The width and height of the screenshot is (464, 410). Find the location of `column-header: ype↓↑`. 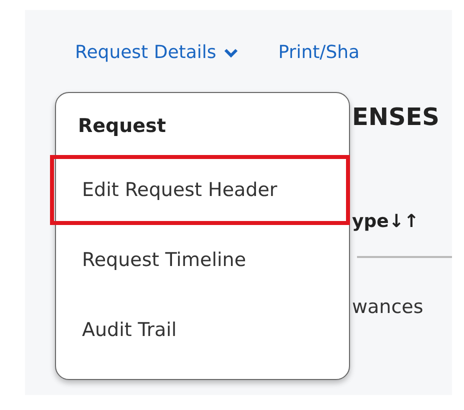

column-header: ype↓↑ is located at coordinates (402, 221).